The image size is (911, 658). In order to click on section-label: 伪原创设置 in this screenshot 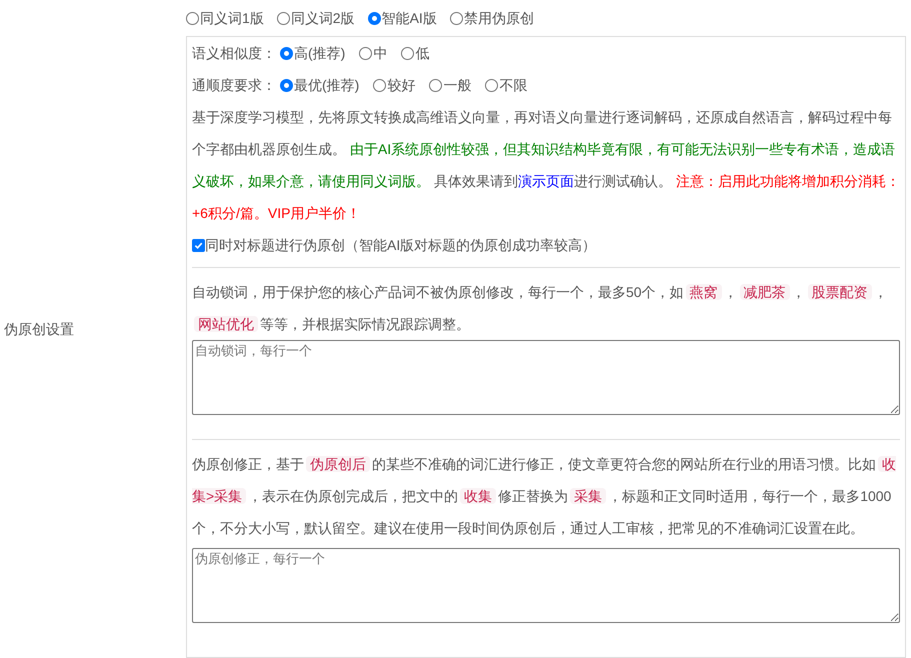, I will do `click(39, 329)`.